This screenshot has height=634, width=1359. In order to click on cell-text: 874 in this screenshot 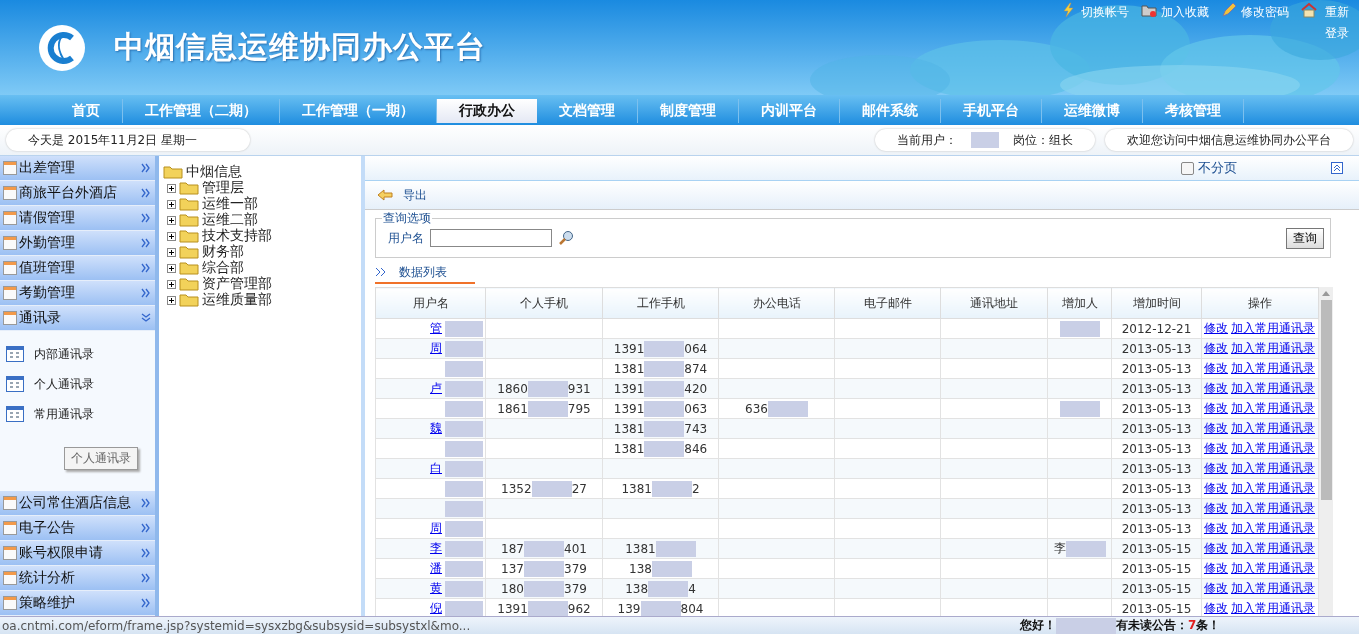, I will do `click(696, 368)`.